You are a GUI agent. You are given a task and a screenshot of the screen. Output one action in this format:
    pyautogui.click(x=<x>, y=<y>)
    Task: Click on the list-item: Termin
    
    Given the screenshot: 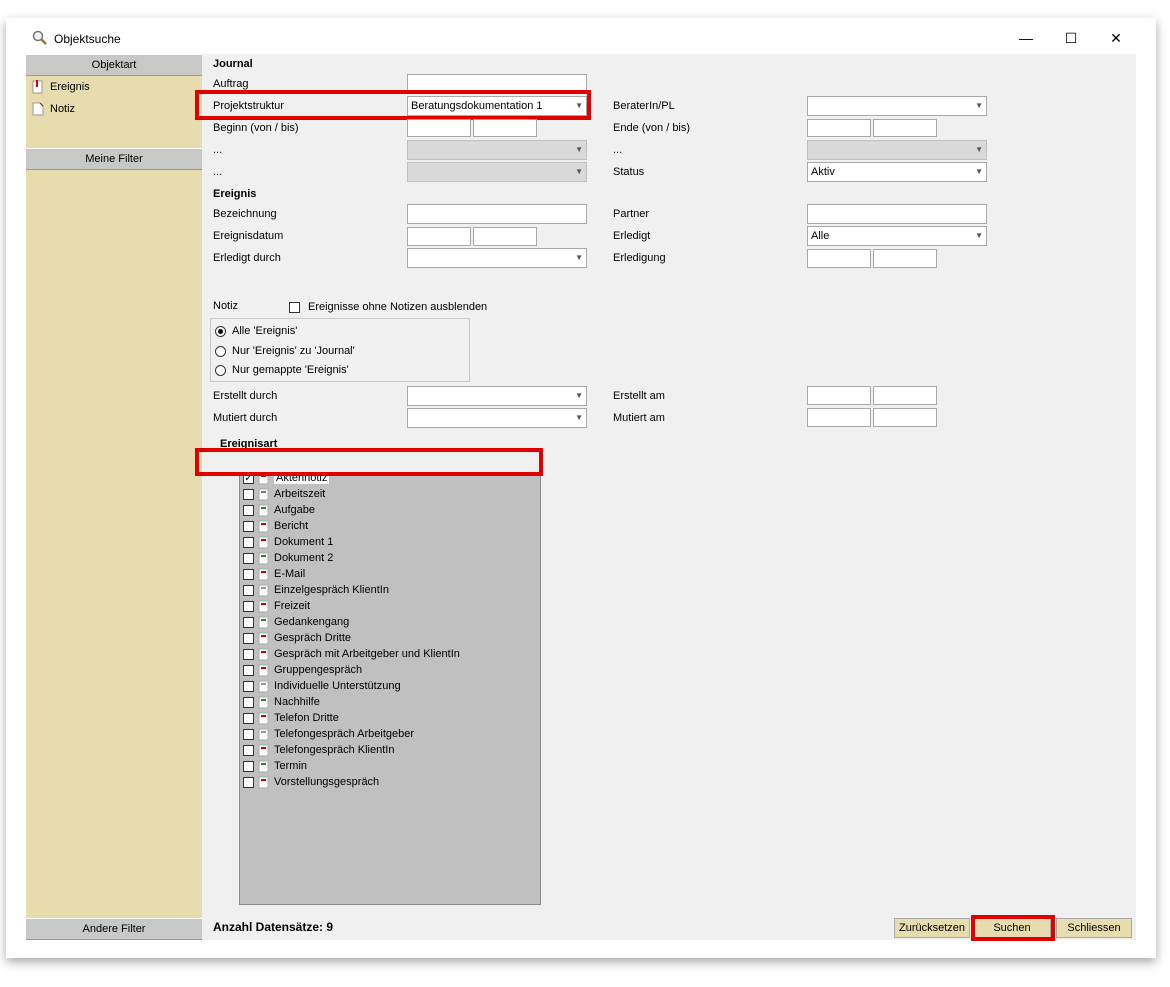 What is the action you would take?
    pyautogui.click(x=275, y=766)
    